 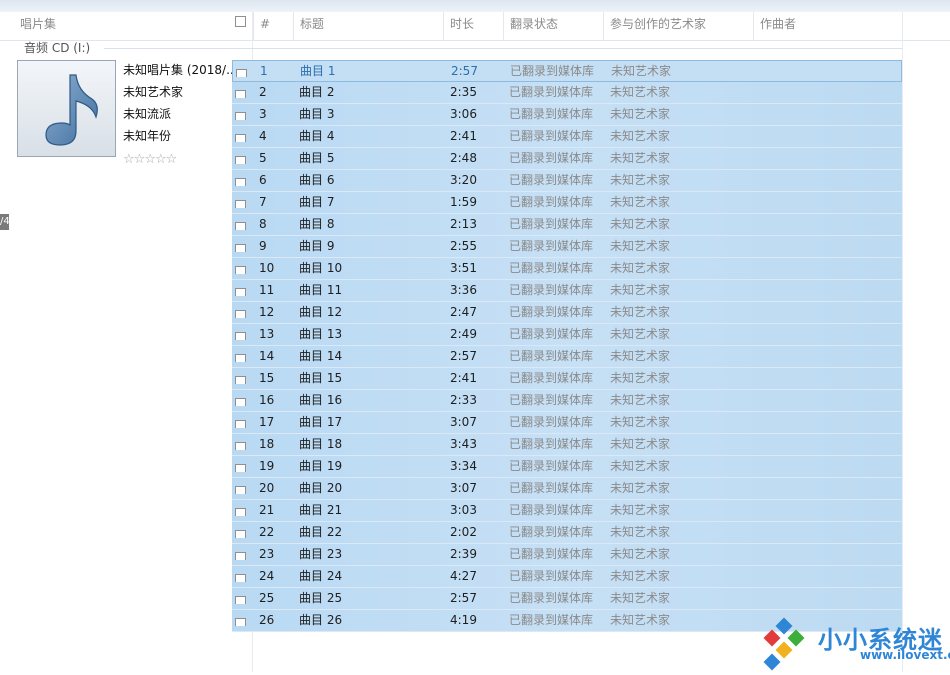 What do you see at coordinates (567, 203) in the screenshot?
I see `track-row: 7 曲目 7 1:59 已翻录到媒体库 未知艺术家` at bounding box center [567, 203].